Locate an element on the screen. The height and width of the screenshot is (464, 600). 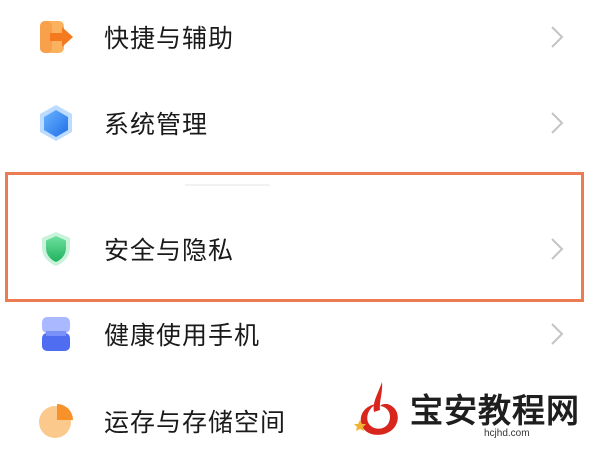
settings-item-label: 快捷与辅助 is located at coordinates (169, 38).